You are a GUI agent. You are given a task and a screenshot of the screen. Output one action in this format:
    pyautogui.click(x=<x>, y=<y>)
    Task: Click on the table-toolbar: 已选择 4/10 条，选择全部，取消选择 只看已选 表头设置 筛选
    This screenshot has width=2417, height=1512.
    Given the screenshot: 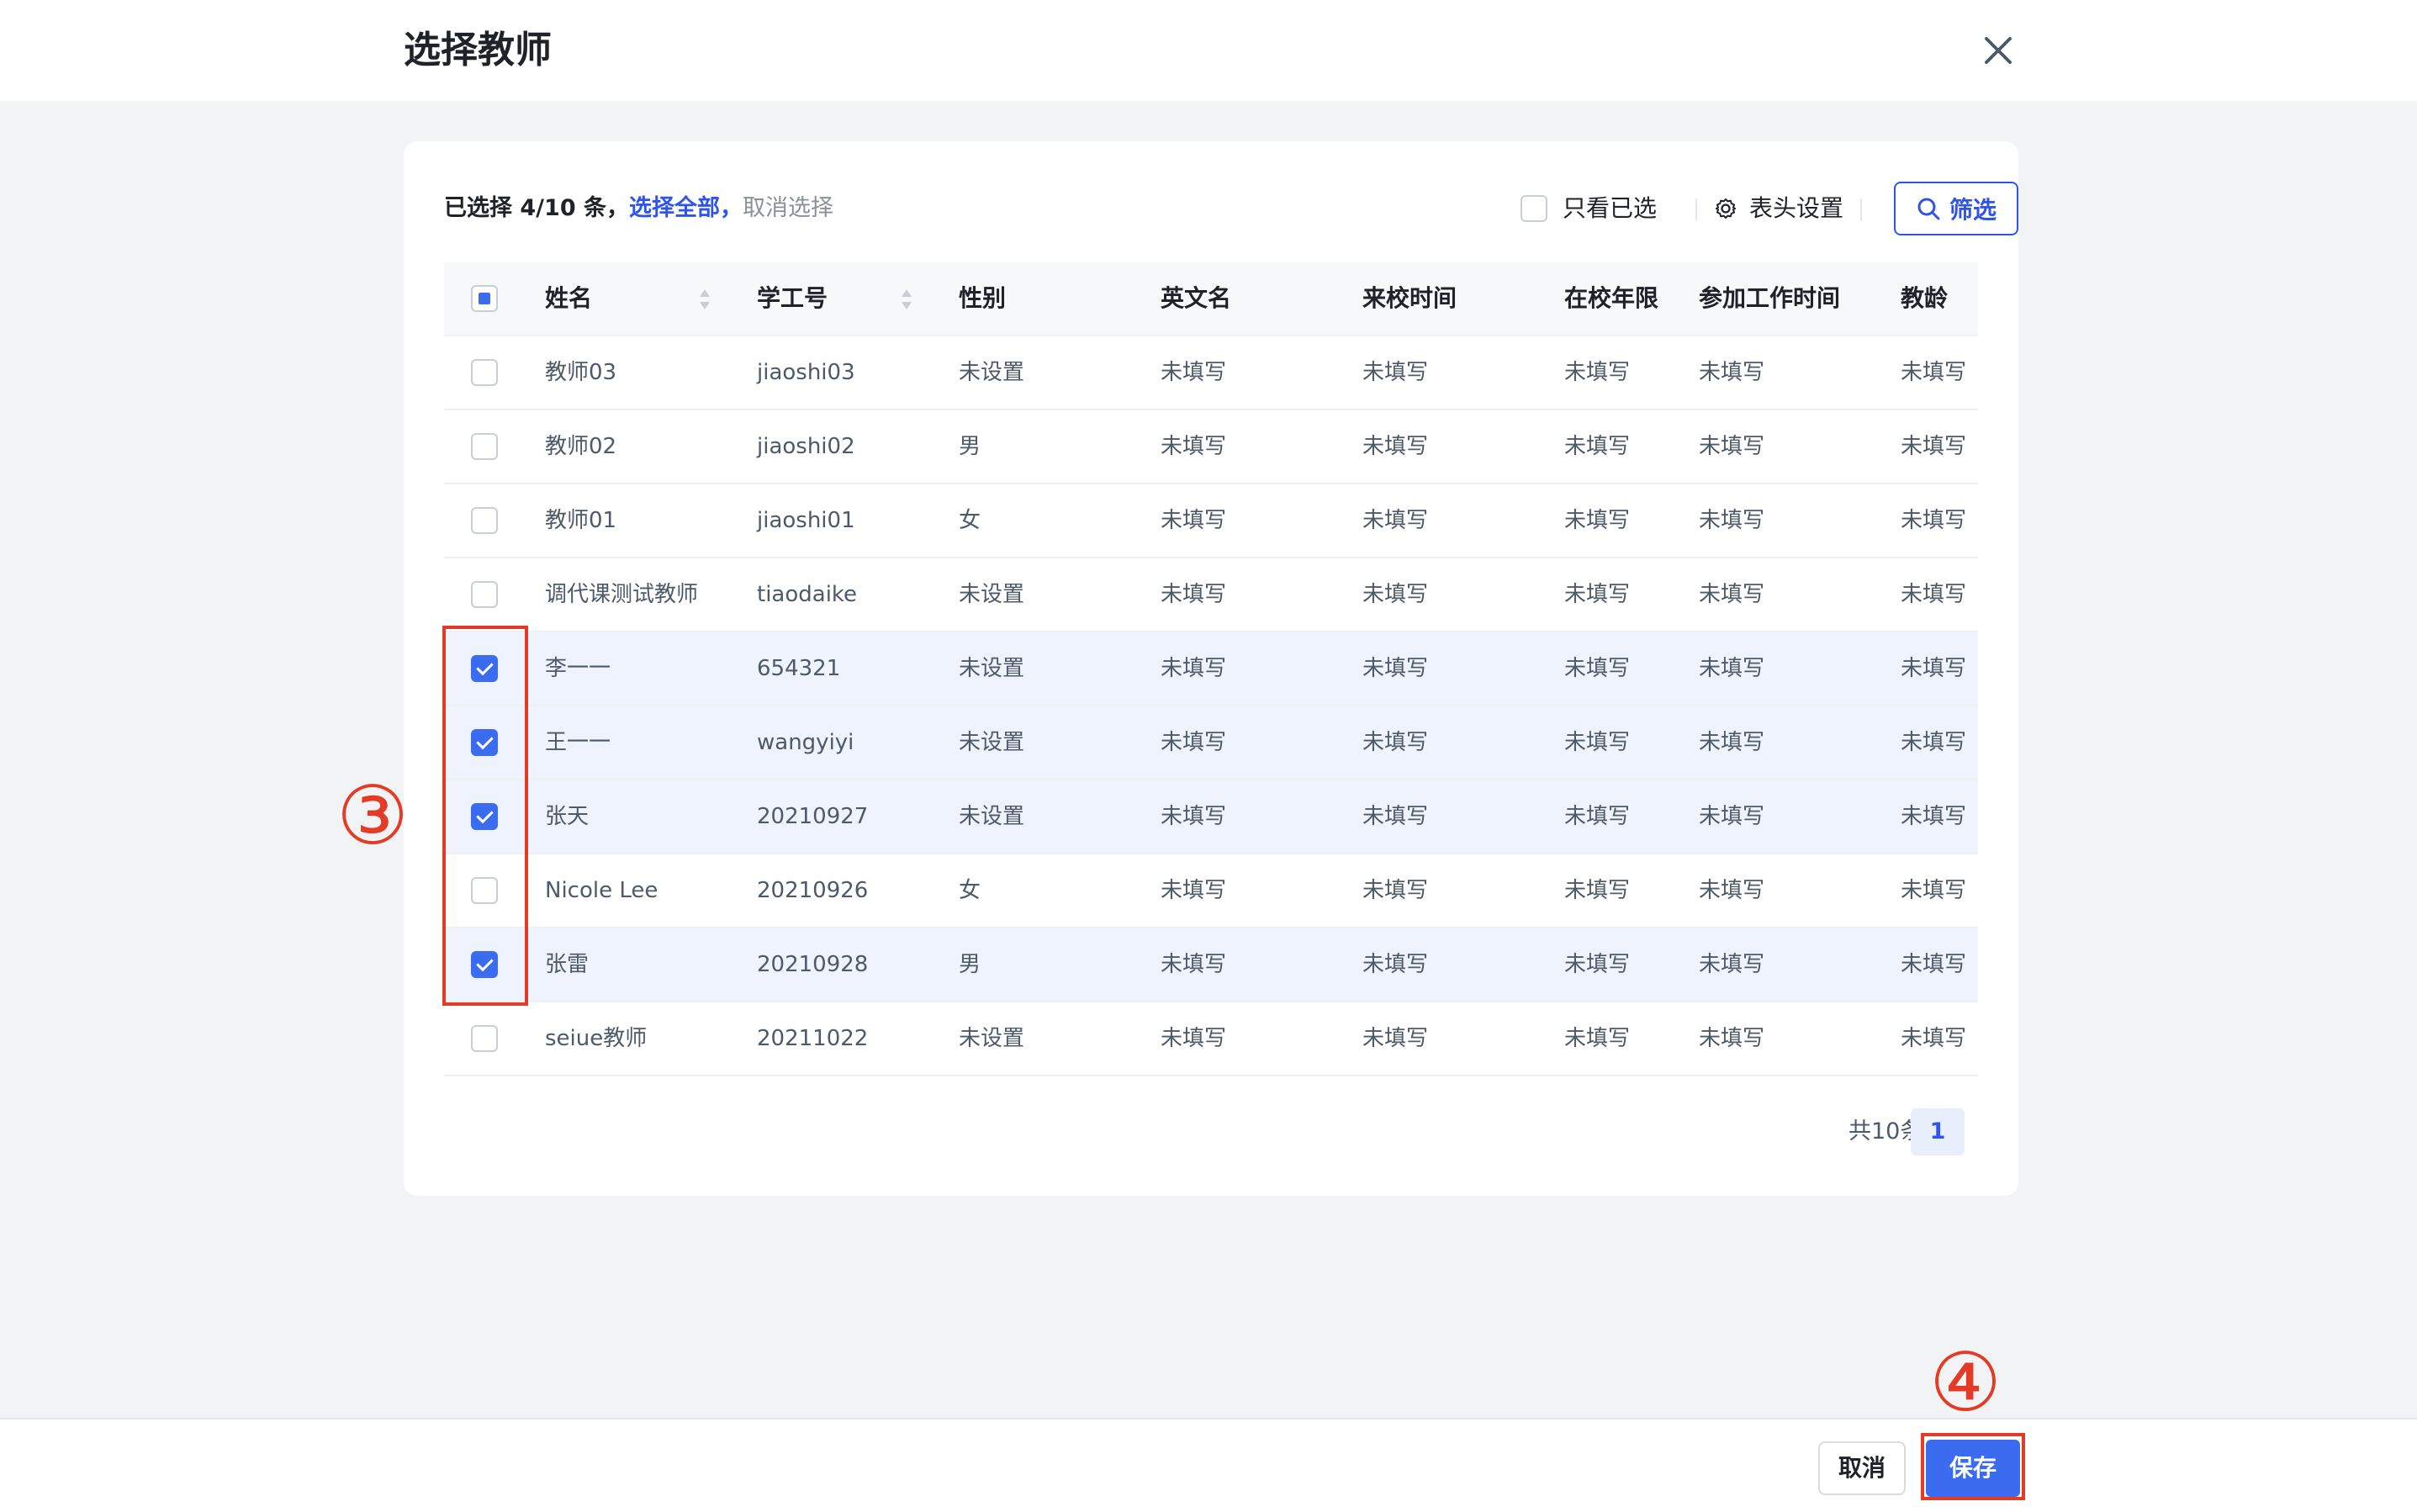 What is the action you would take?
    pyautogui.click(x=1231, y=208)
    